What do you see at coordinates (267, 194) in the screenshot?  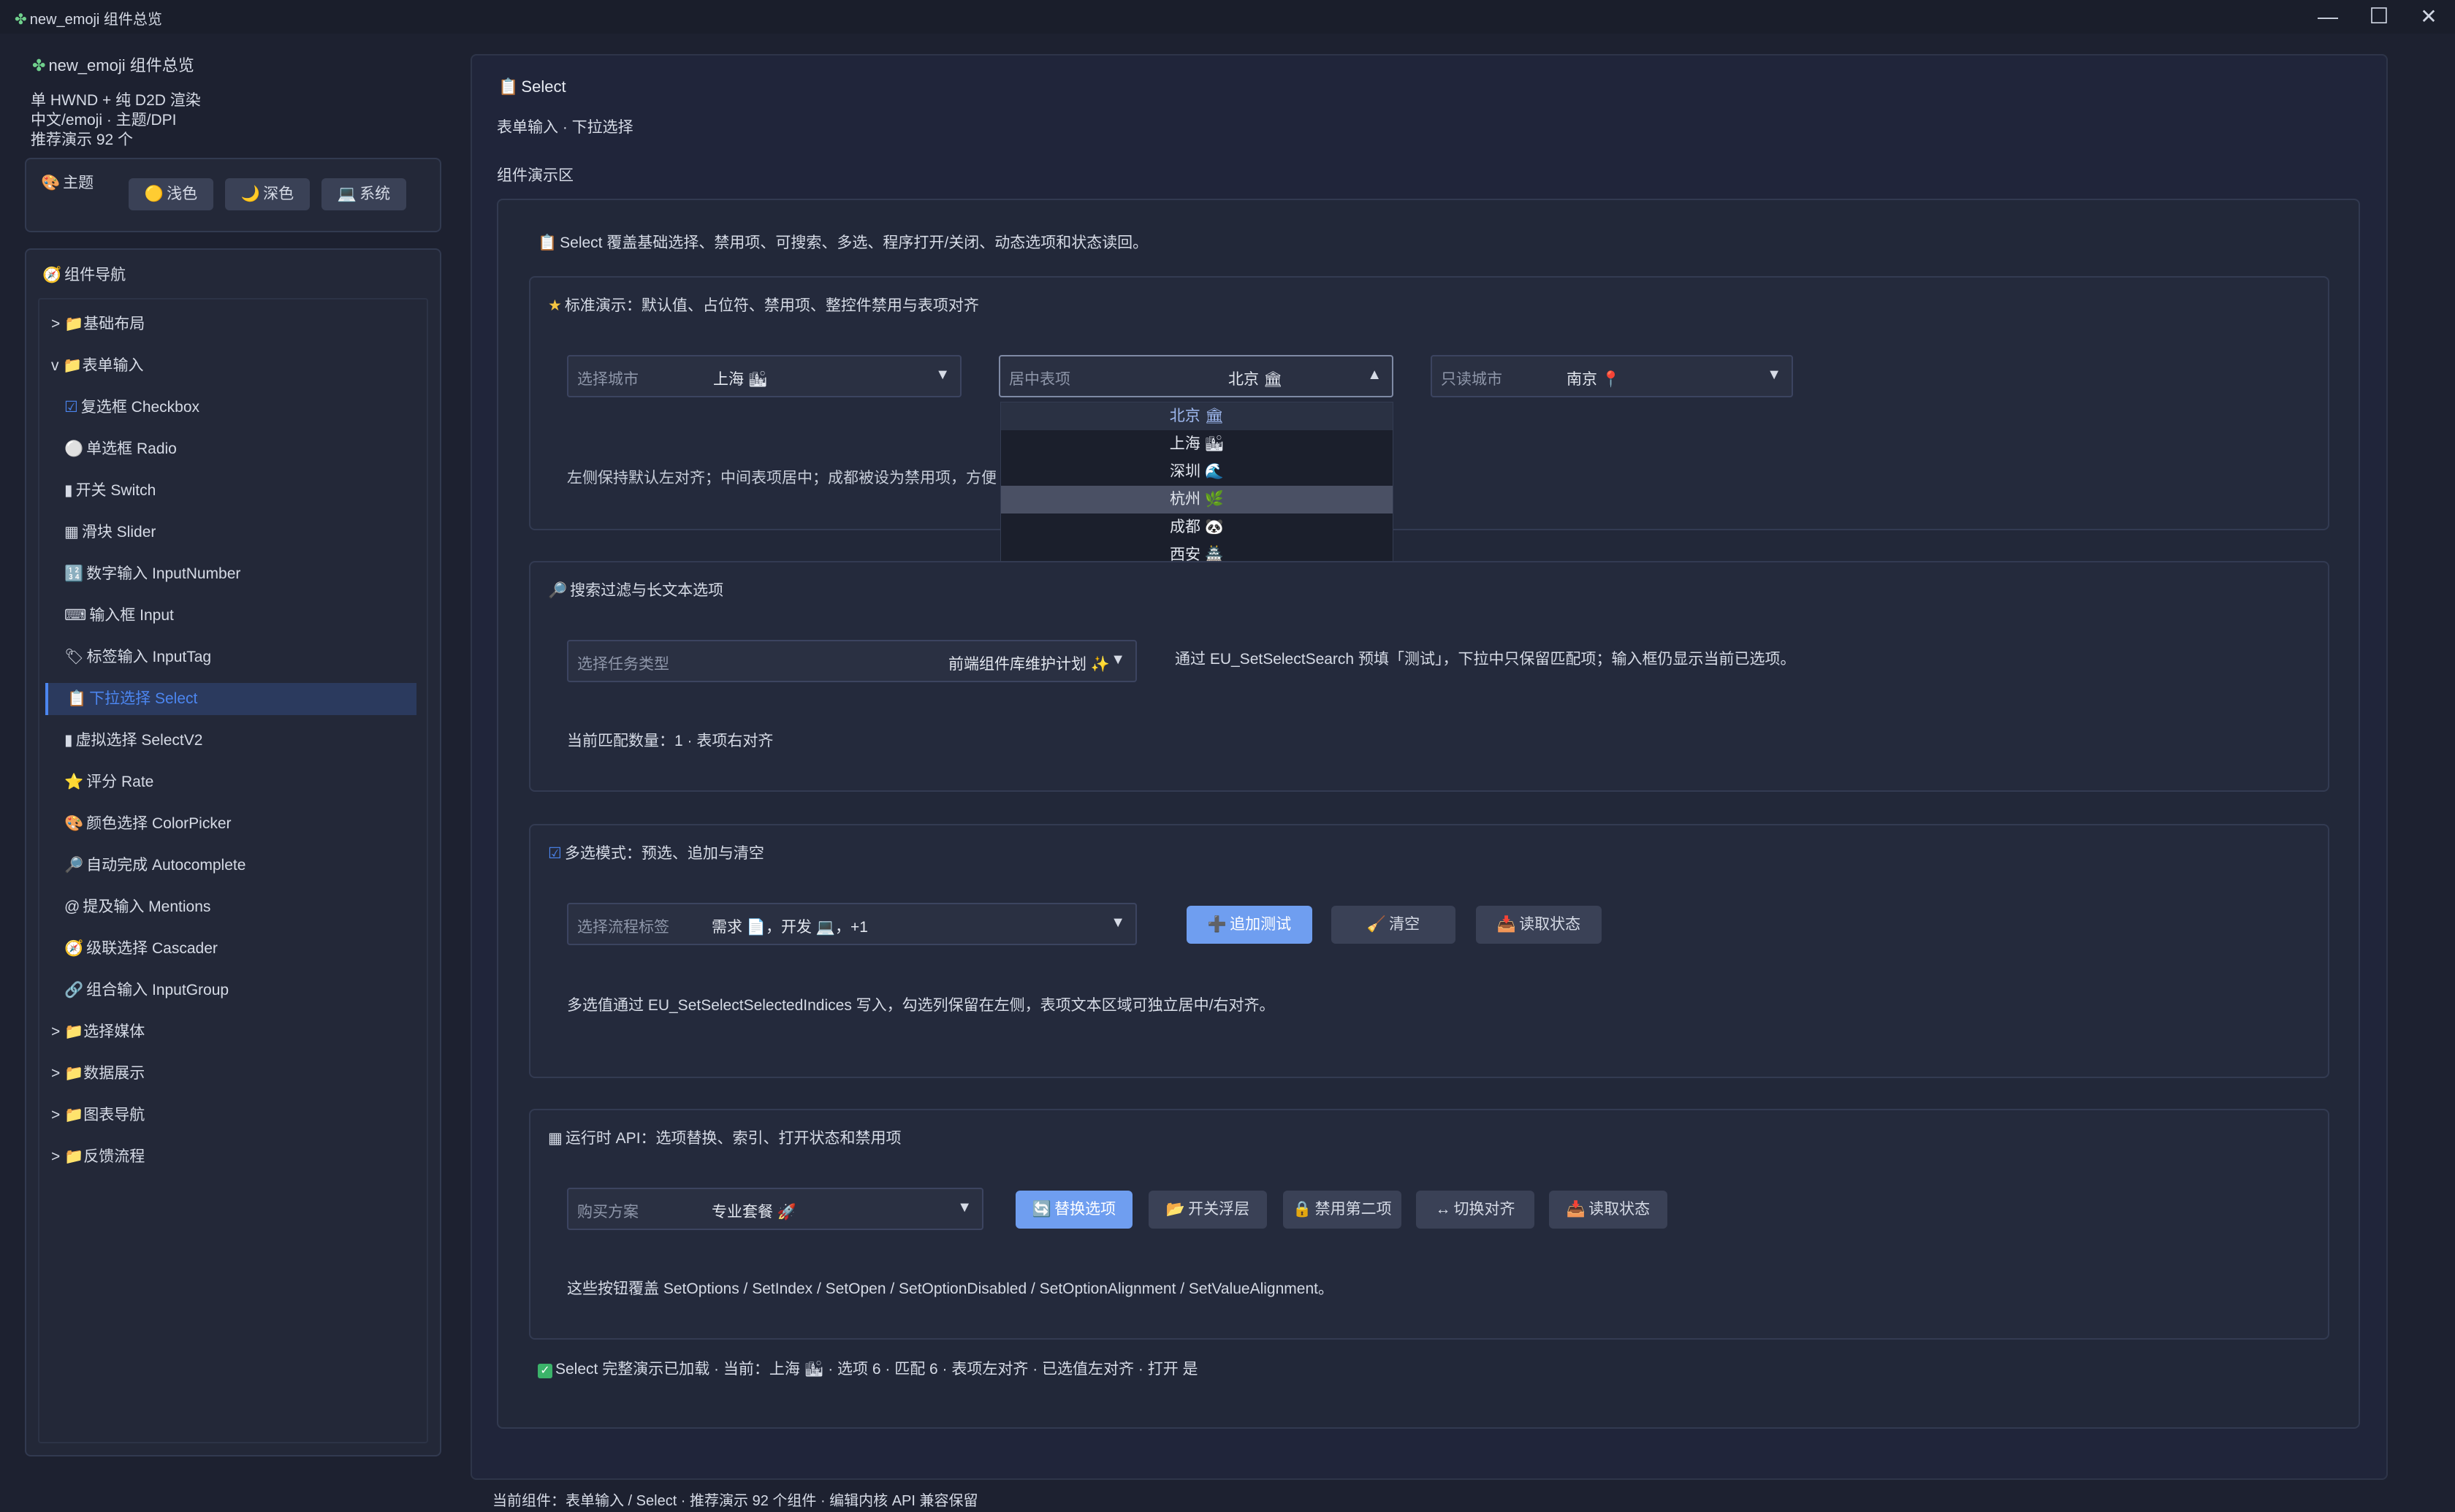 I see `theme-dark-button: 🌙 深色` at bounding box center [267, 194].